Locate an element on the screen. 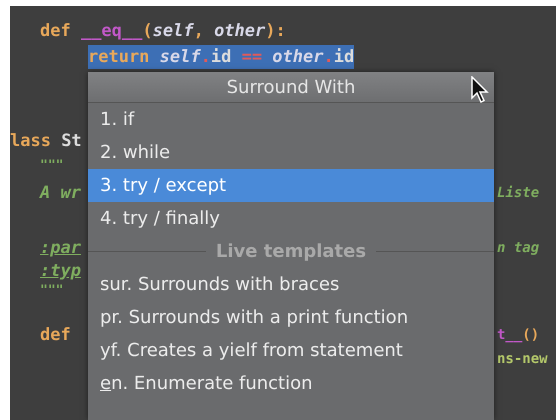 This screenshot has width=556, height=420. code-token: Liste is located at coordinates (518, 193).